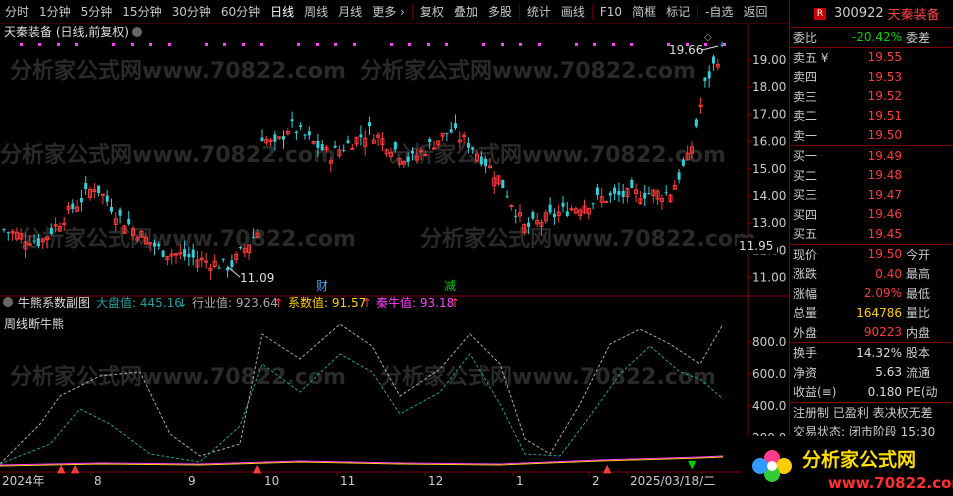 This screenshot has height=496, width=953. What do you see at coordinates (888, 273) in the screenshot?
I see `stat-value: 0.40` at bounding box center [888, 273].